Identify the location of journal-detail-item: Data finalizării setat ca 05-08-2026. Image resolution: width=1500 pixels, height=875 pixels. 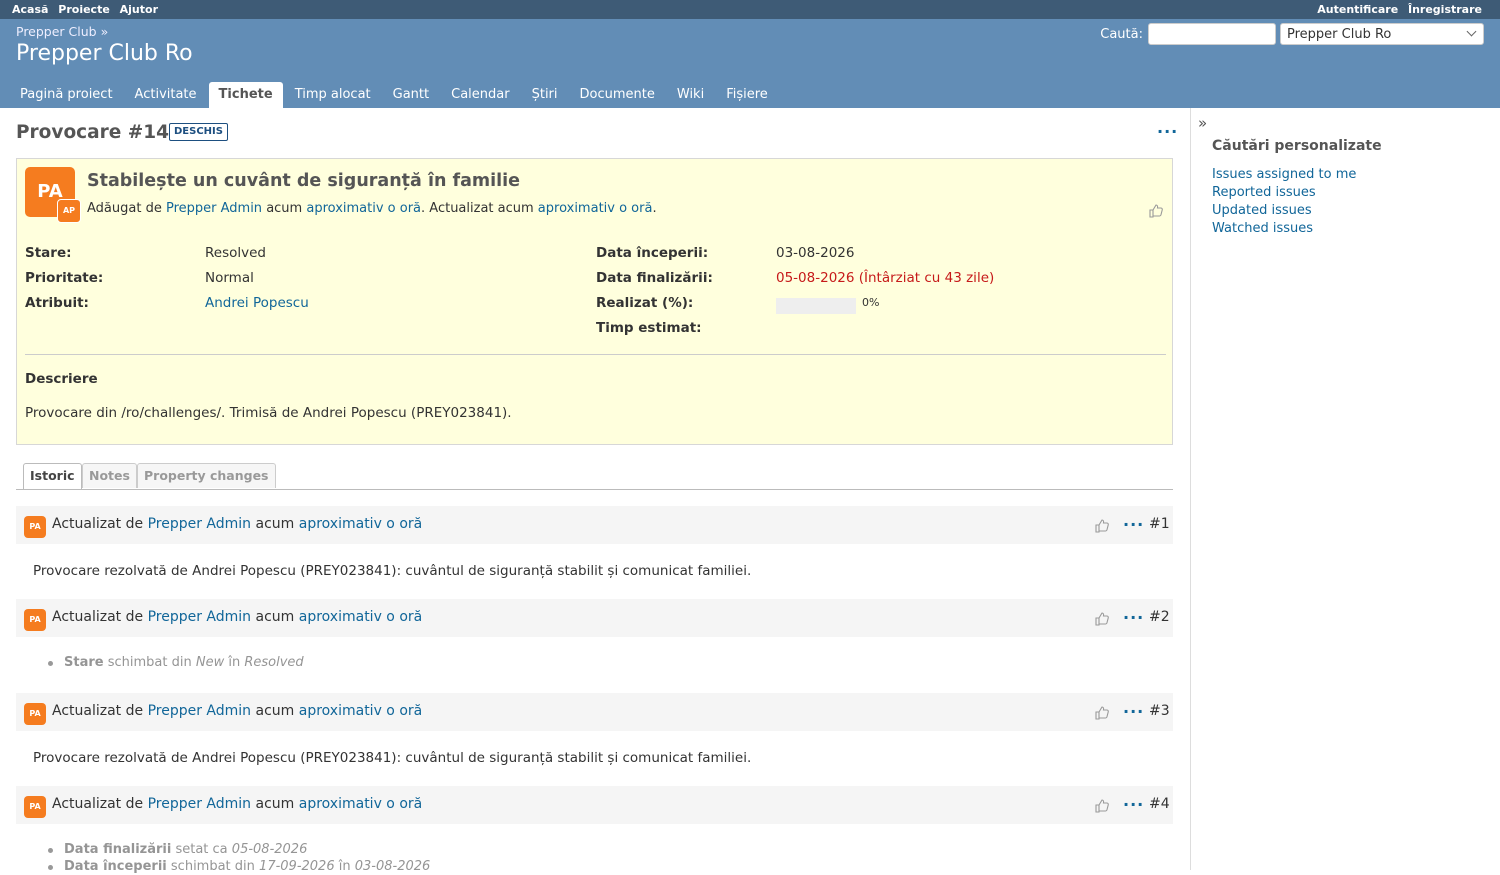
(239, 849).